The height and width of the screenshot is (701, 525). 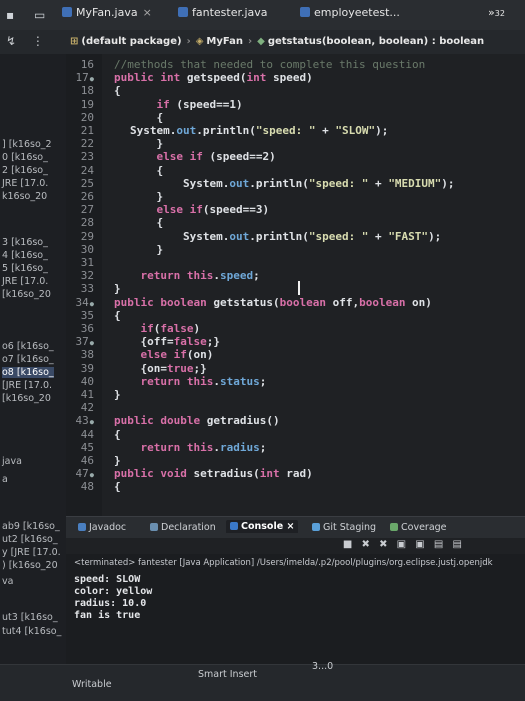 I want to click on tree-item: ) [k16so_20, so click(x=30, y=565).